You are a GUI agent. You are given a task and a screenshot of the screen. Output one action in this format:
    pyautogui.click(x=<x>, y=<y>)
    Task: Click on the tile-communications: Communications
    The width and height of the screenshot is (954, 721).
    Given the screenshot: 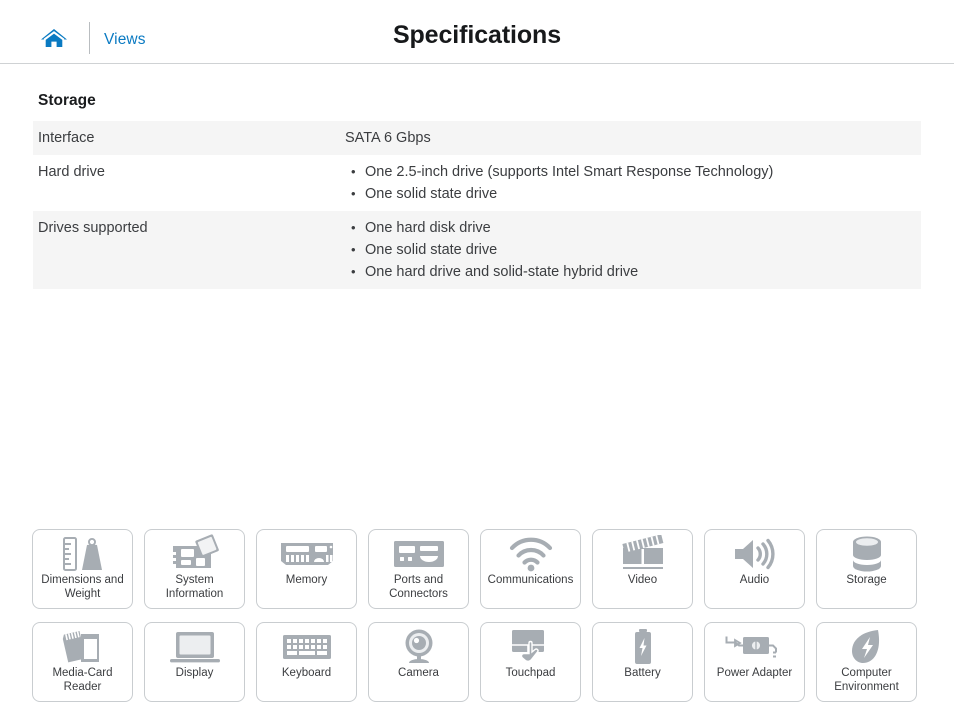 What is the action you would take?
    pyautogui.click(x=530, y=569)
    